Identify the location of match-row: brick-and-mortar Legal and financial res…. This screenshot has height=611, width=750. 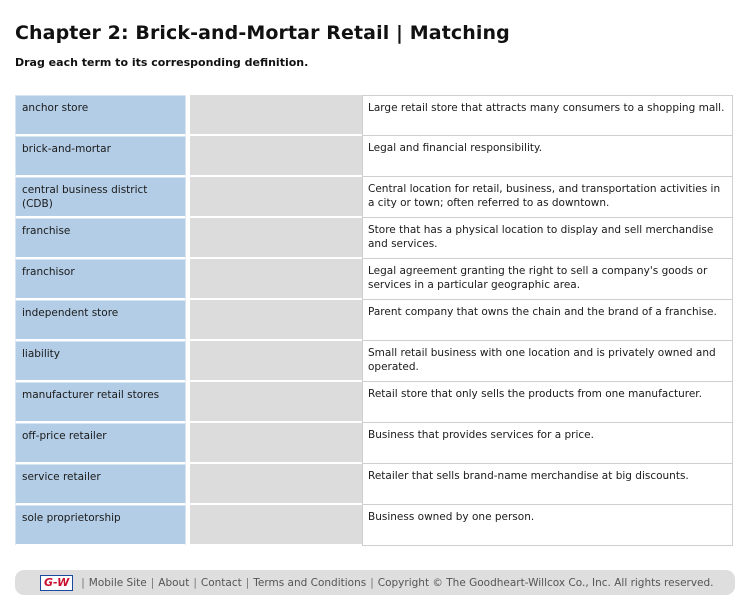
(374, 156).